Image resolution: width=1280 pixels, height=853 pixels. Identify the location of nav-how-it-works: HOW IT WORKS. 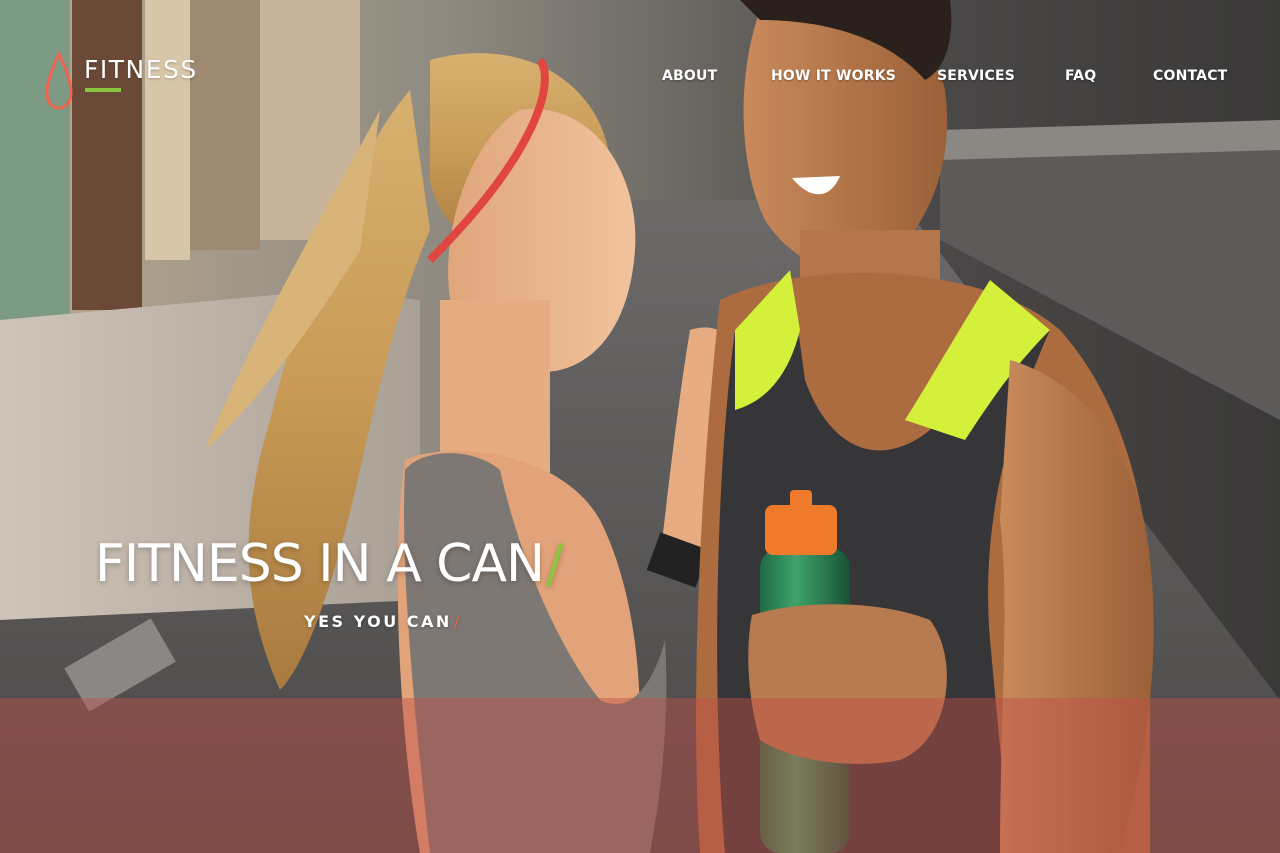
(833, 76).